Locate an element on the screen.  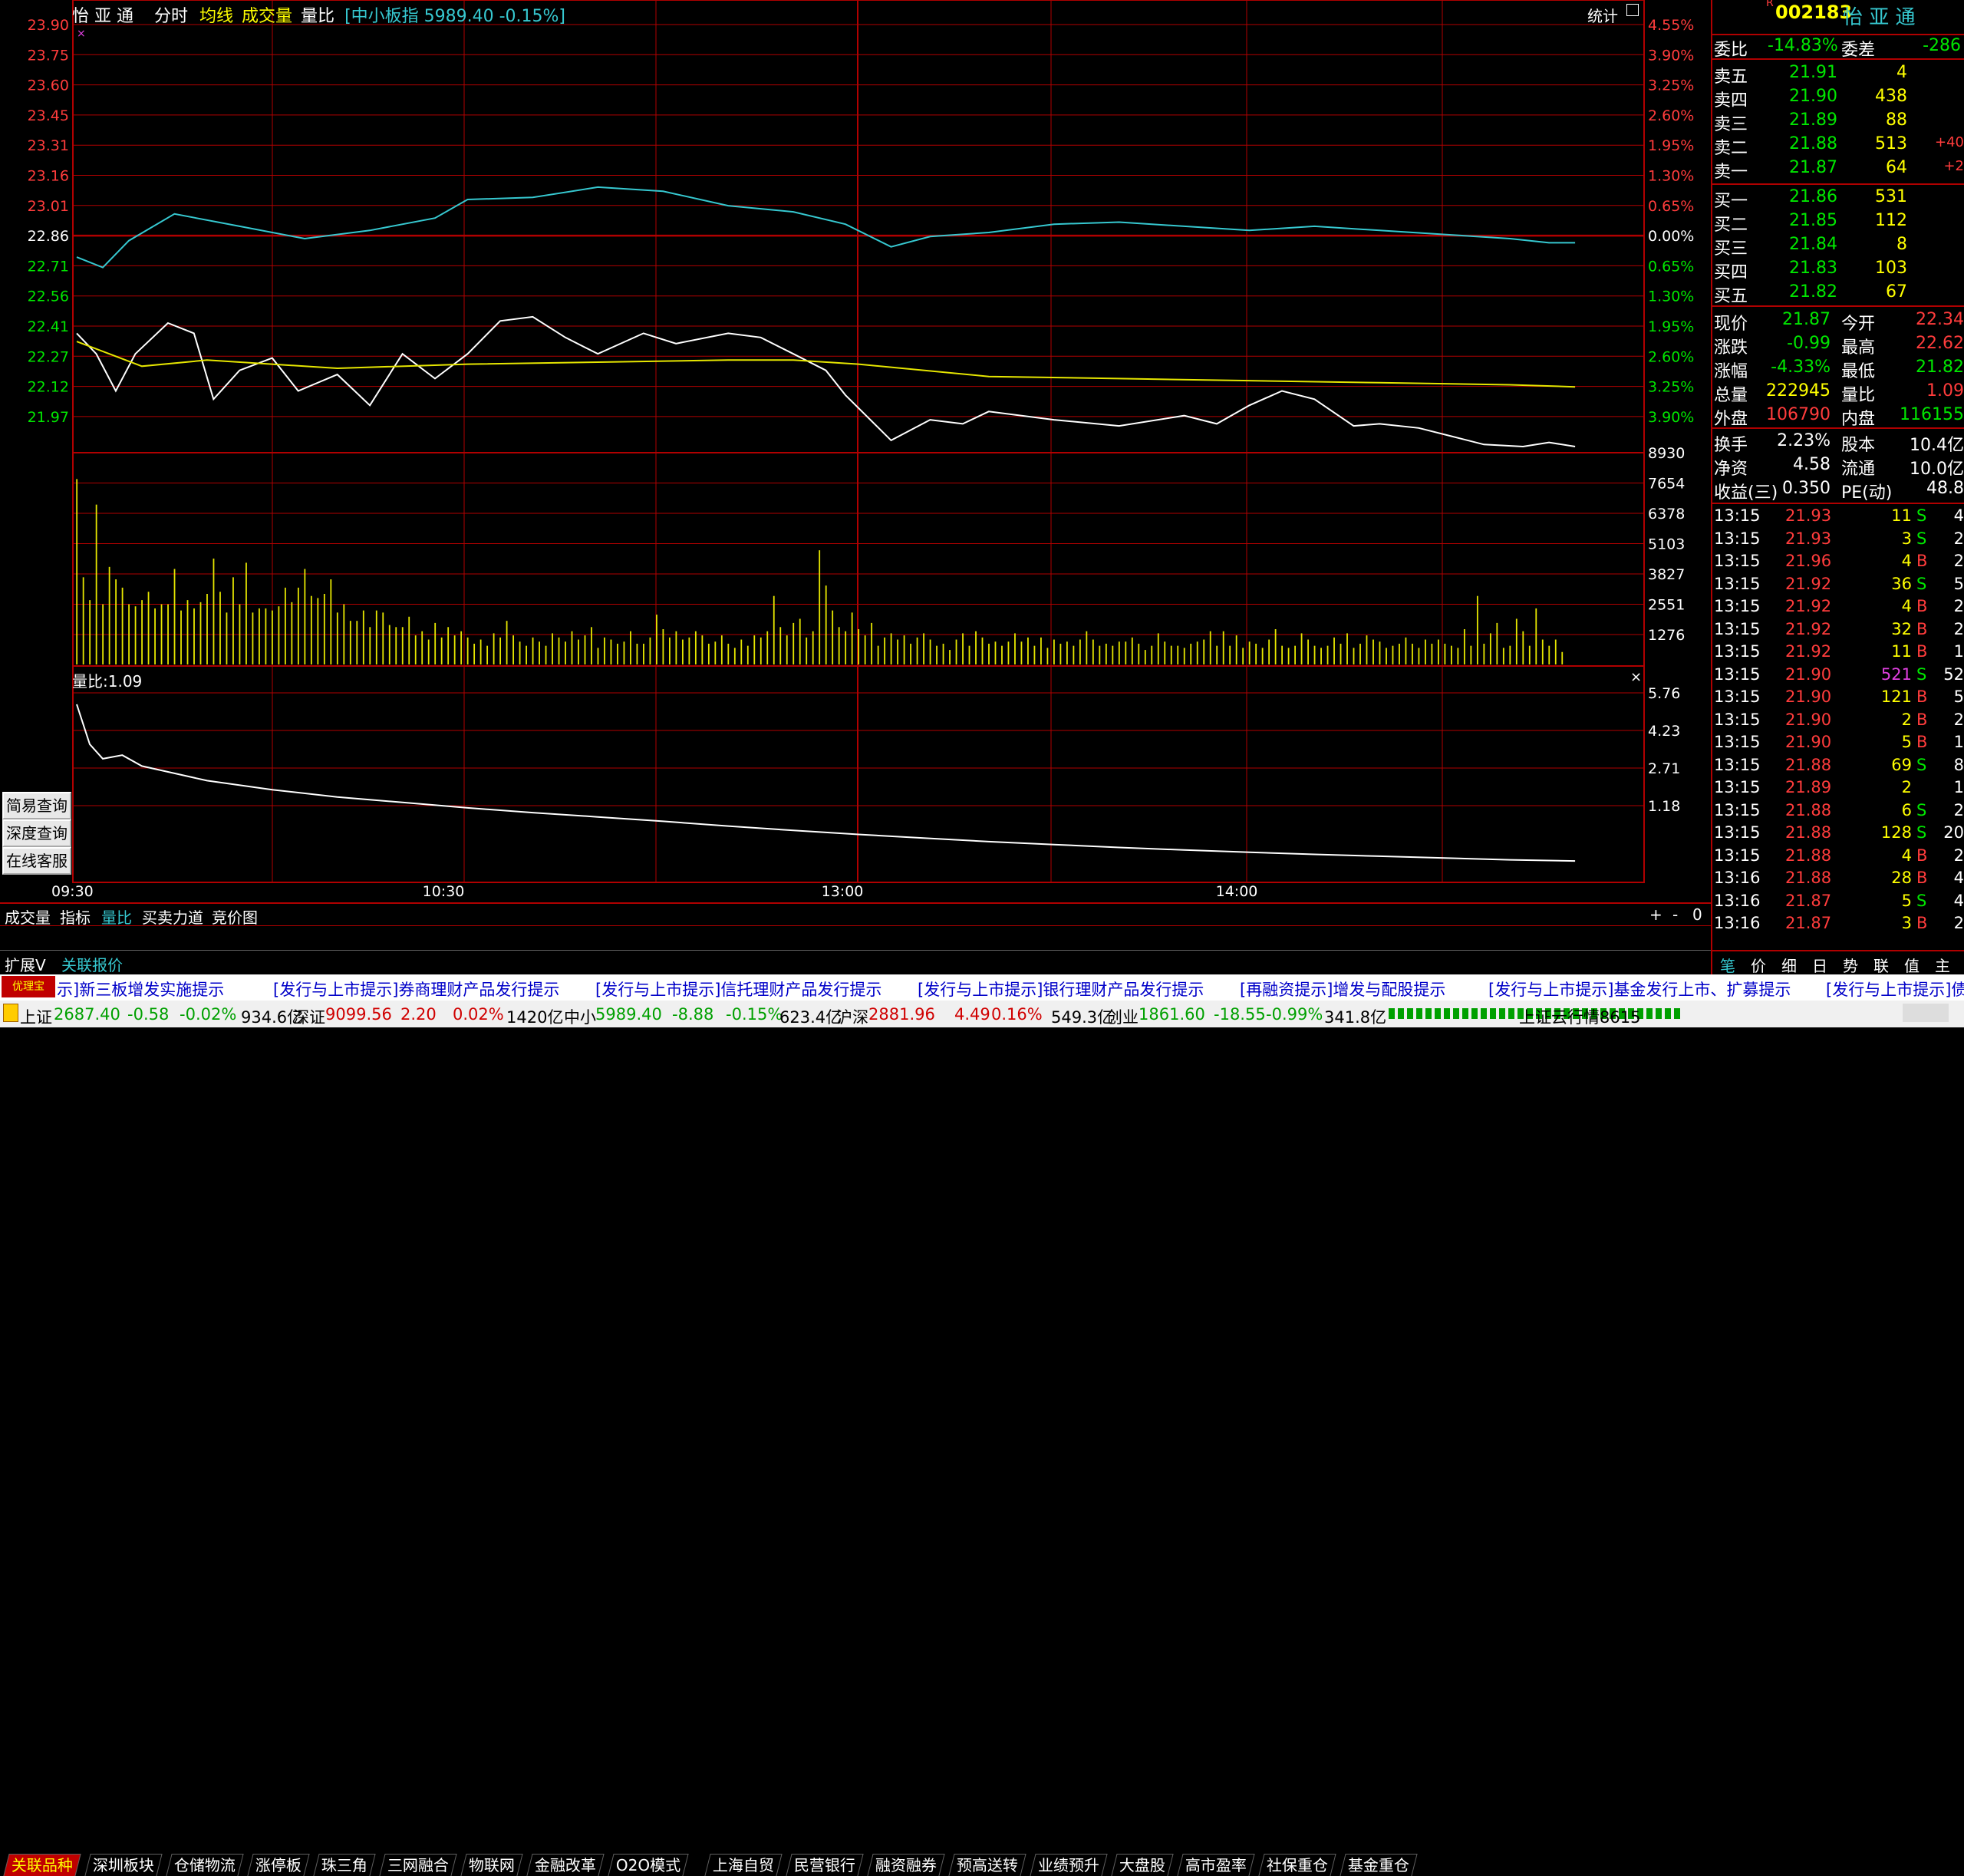
sector-tab-17: 基金重仓 is located at coordinates (1379, 1865).